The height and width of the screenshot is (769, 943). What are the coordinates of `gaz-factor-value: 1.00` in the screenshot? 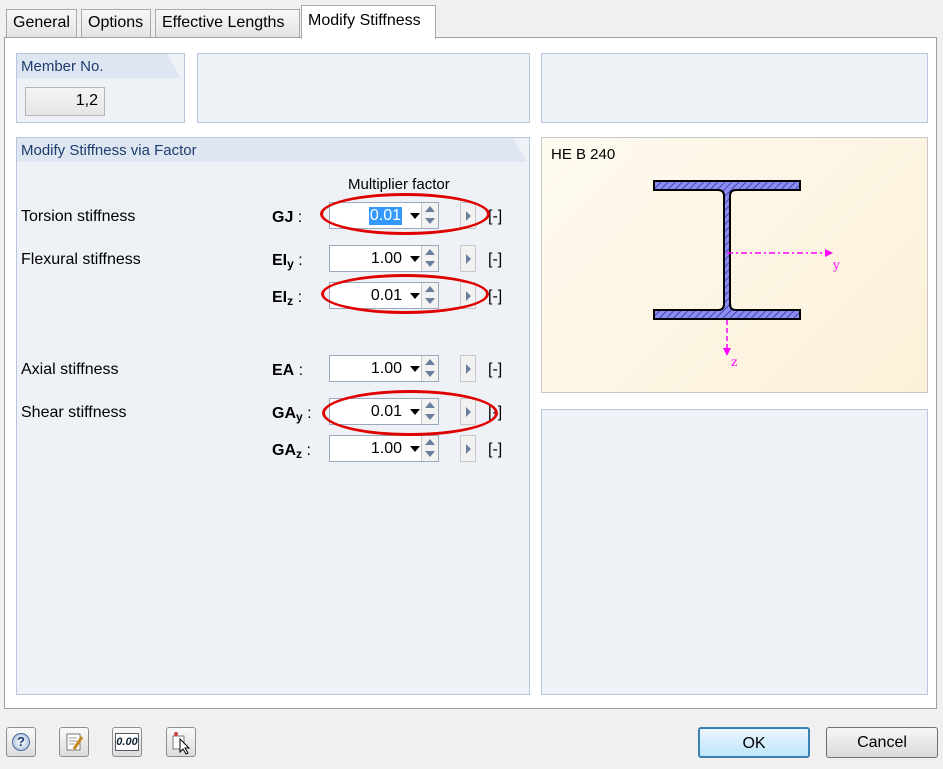 It's located at (386, 449).